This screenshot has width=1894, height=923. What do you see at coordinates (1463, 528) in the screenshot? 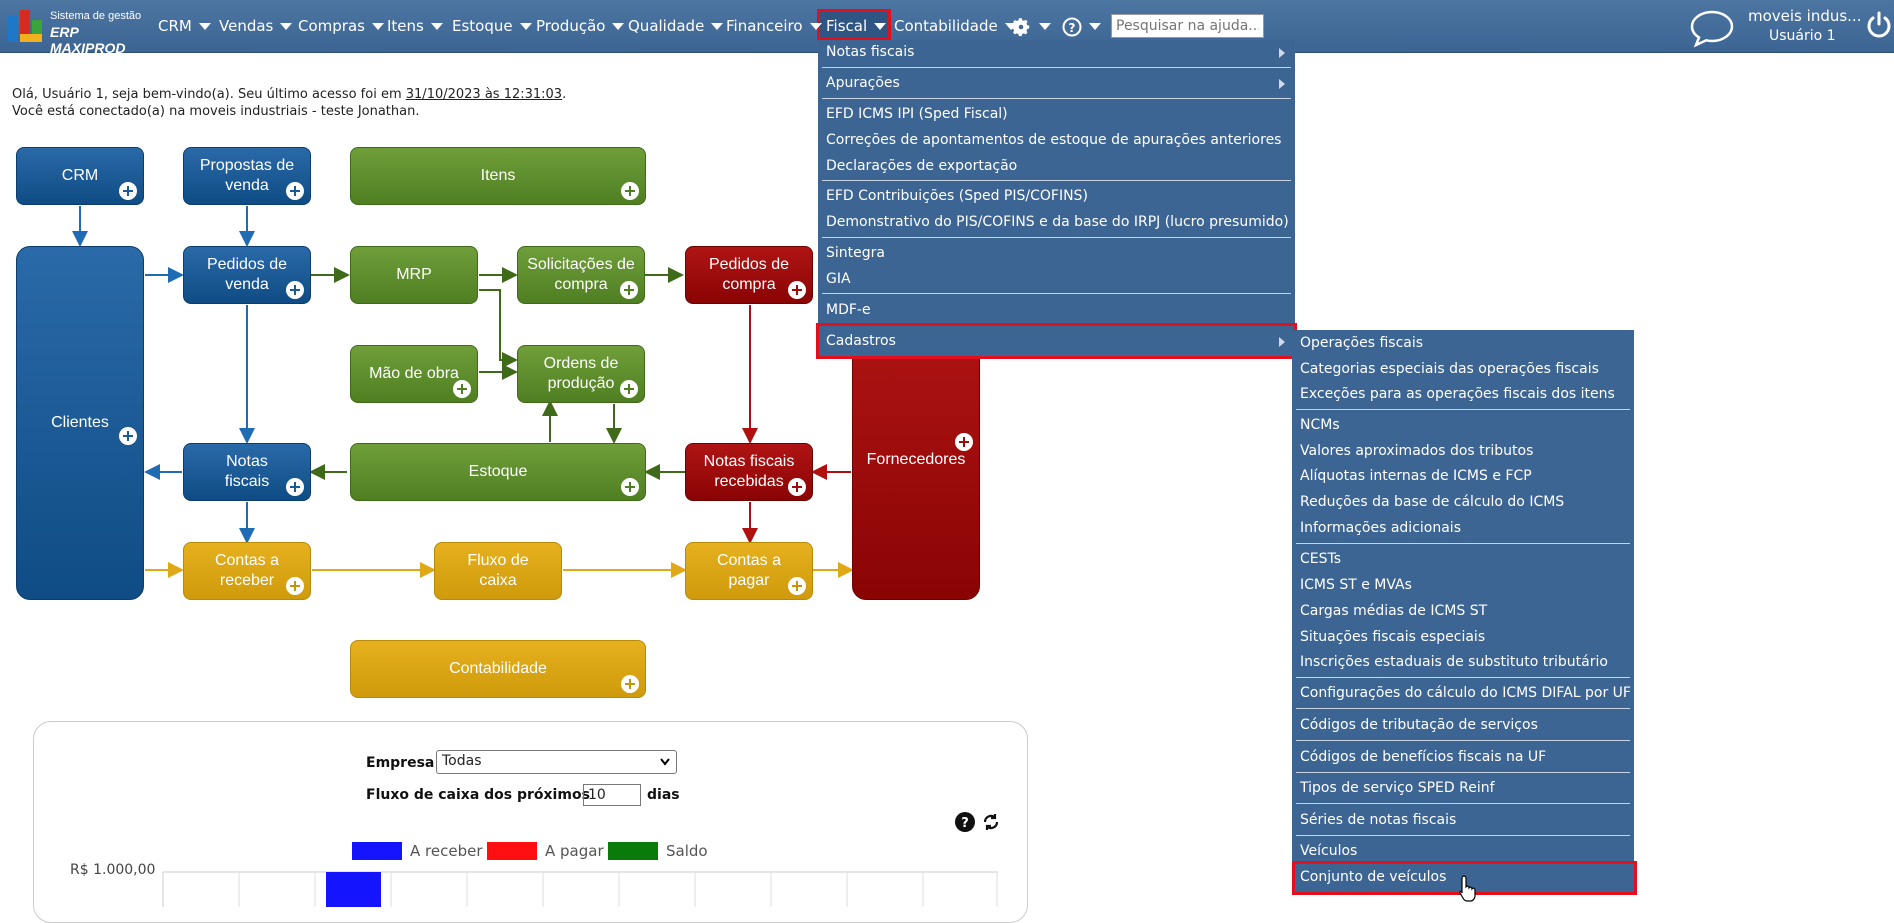
I see `submenu-item-informacoes-adicionais: Informações adicionais` at bounding box center [1463, 528].